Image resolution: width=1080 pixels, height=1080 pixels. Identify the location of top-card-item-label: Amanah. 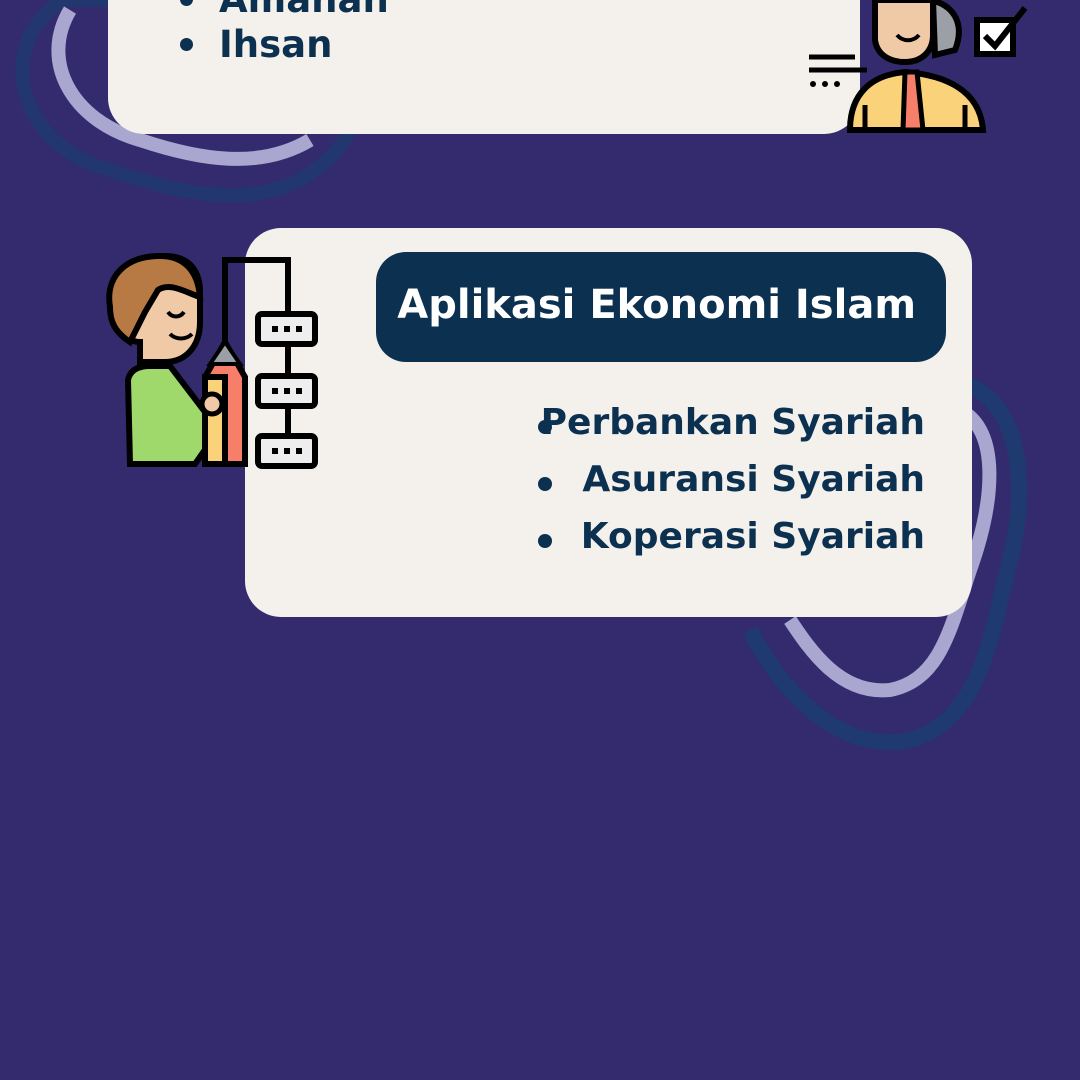
(304, 10).